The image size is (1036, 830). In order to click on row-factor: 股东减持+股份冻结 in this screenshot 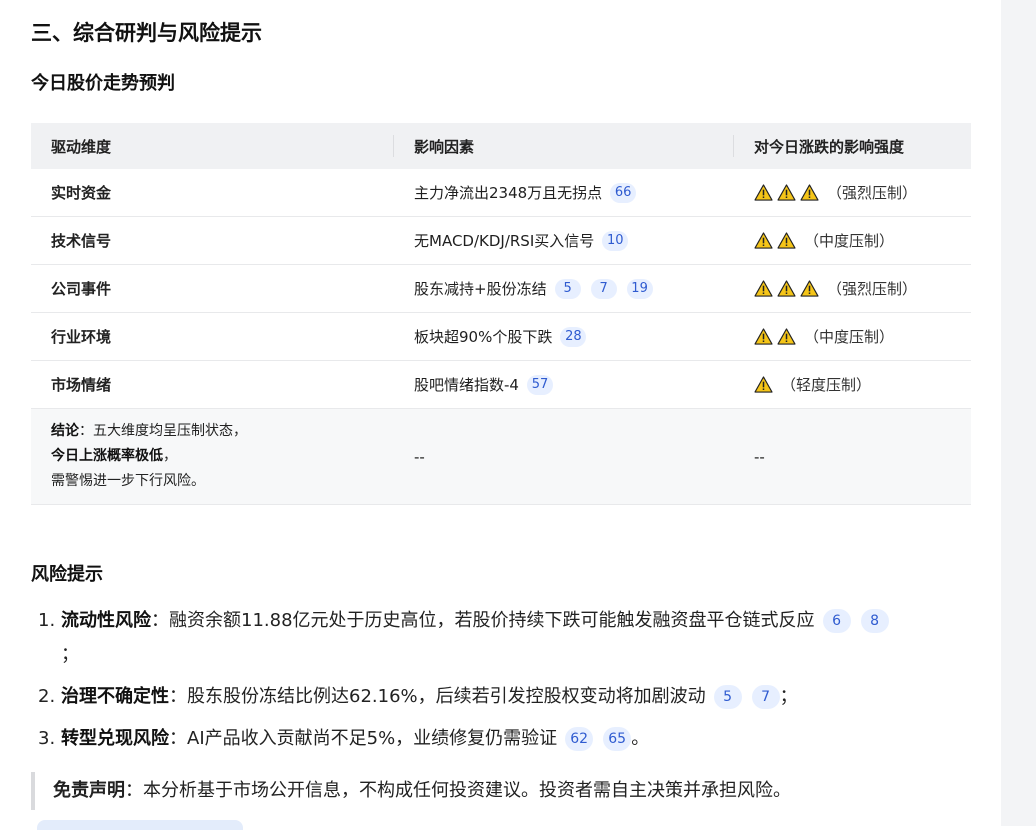, I will do `click(480, 289)`.